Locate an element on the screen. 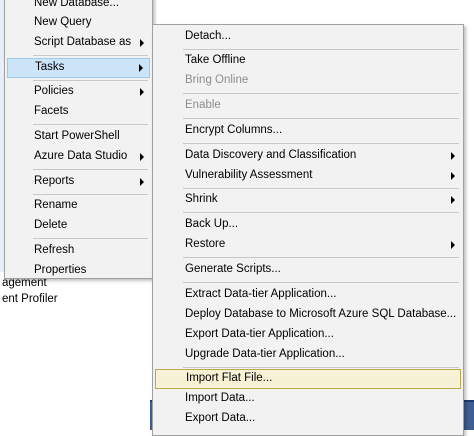 The width and height of the screenshot is (474, 436). menu-item-label: Vulnerability Assessment is located at coordinates (249, 175).